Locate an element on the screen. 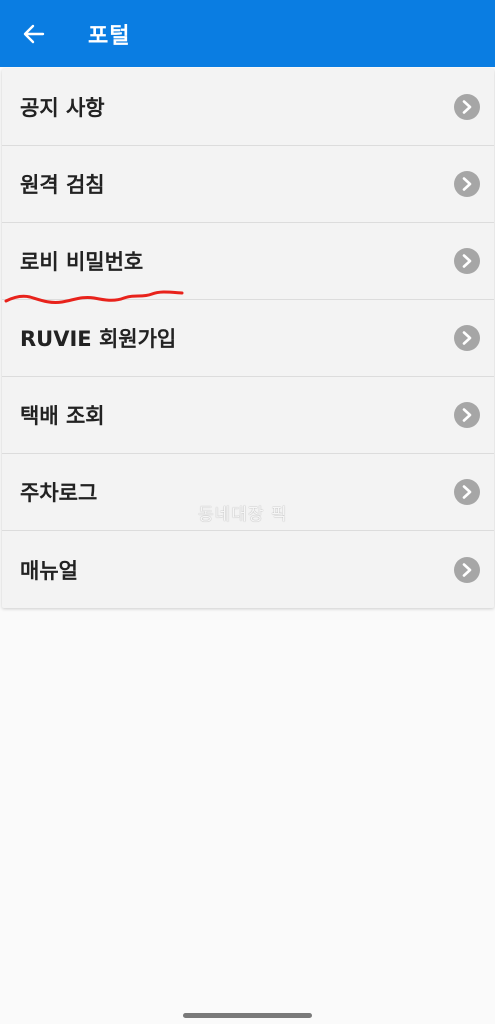 The image size is (495, 1024). menu-item-remote-metering: 원격 검침 is located at coordinates (248, 184).